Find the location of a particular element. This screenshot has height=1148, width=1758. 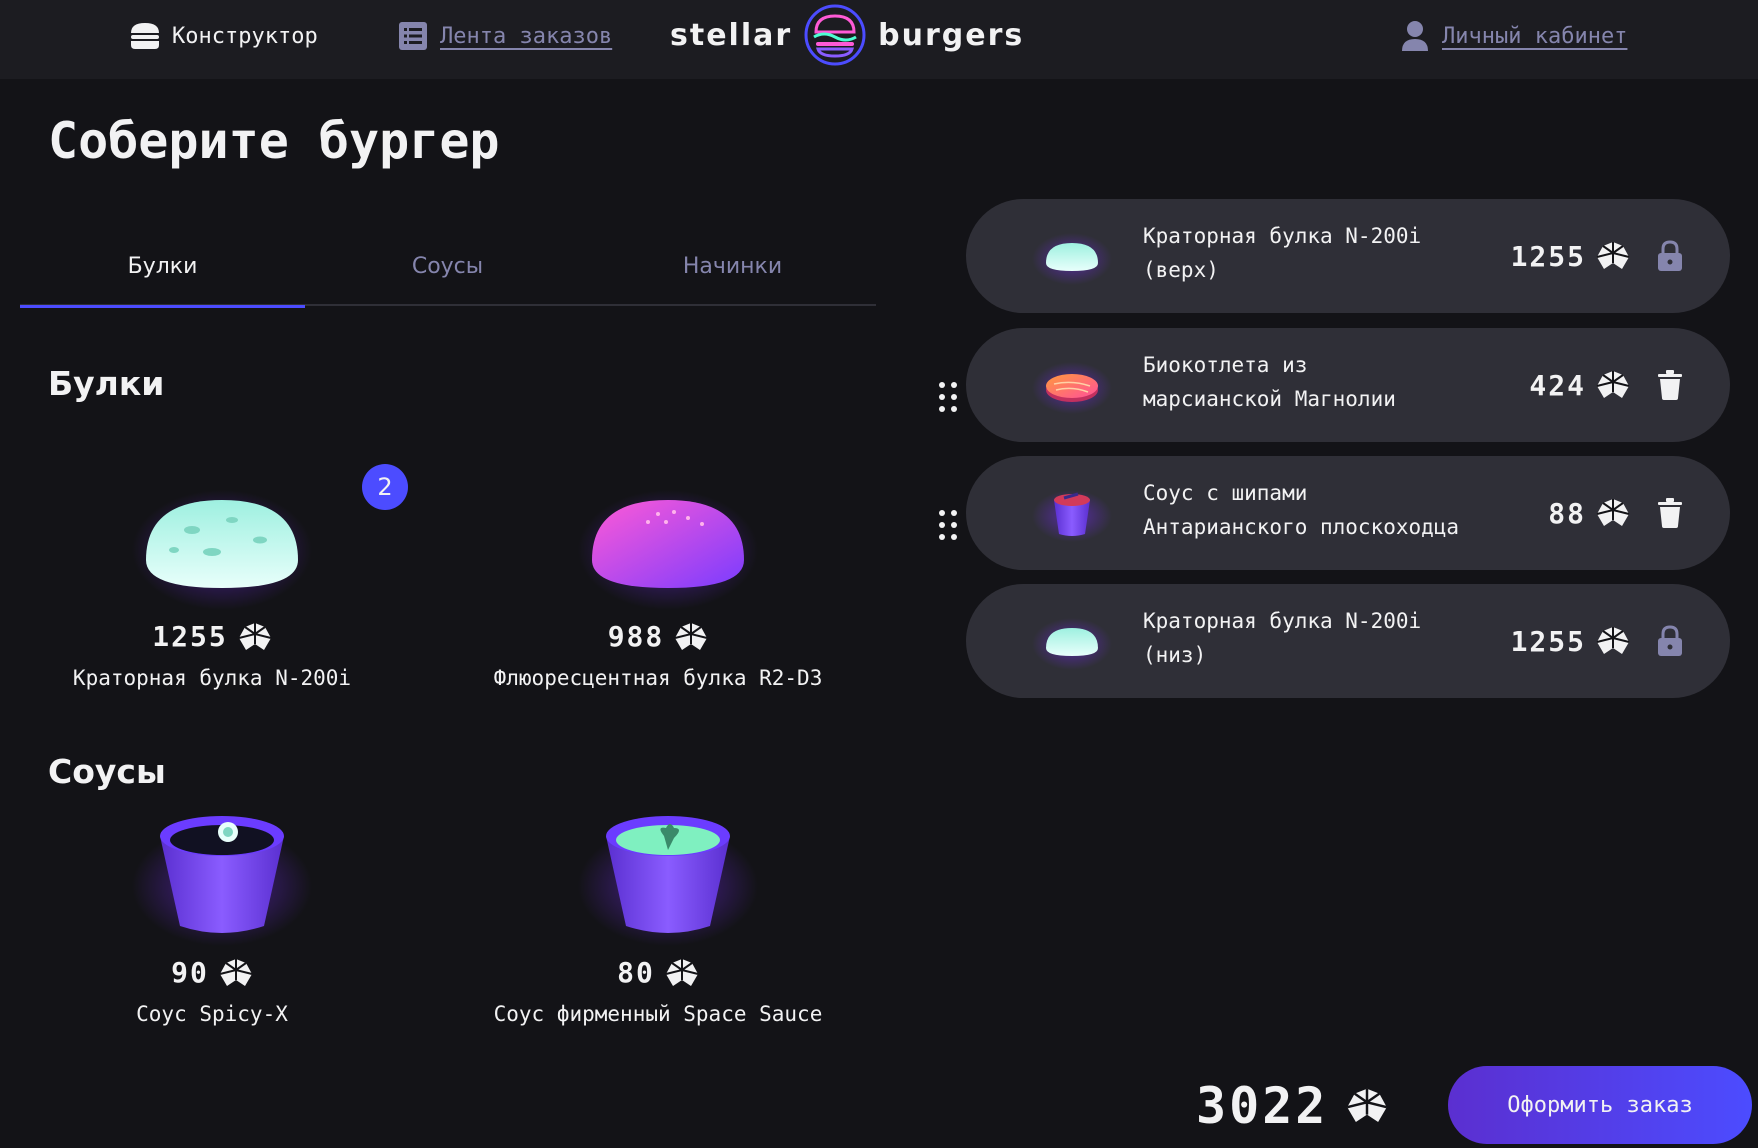

constructor-element-top: Краторная булка N-200i (верх) 1255 is located at coordinates (1348, 256).